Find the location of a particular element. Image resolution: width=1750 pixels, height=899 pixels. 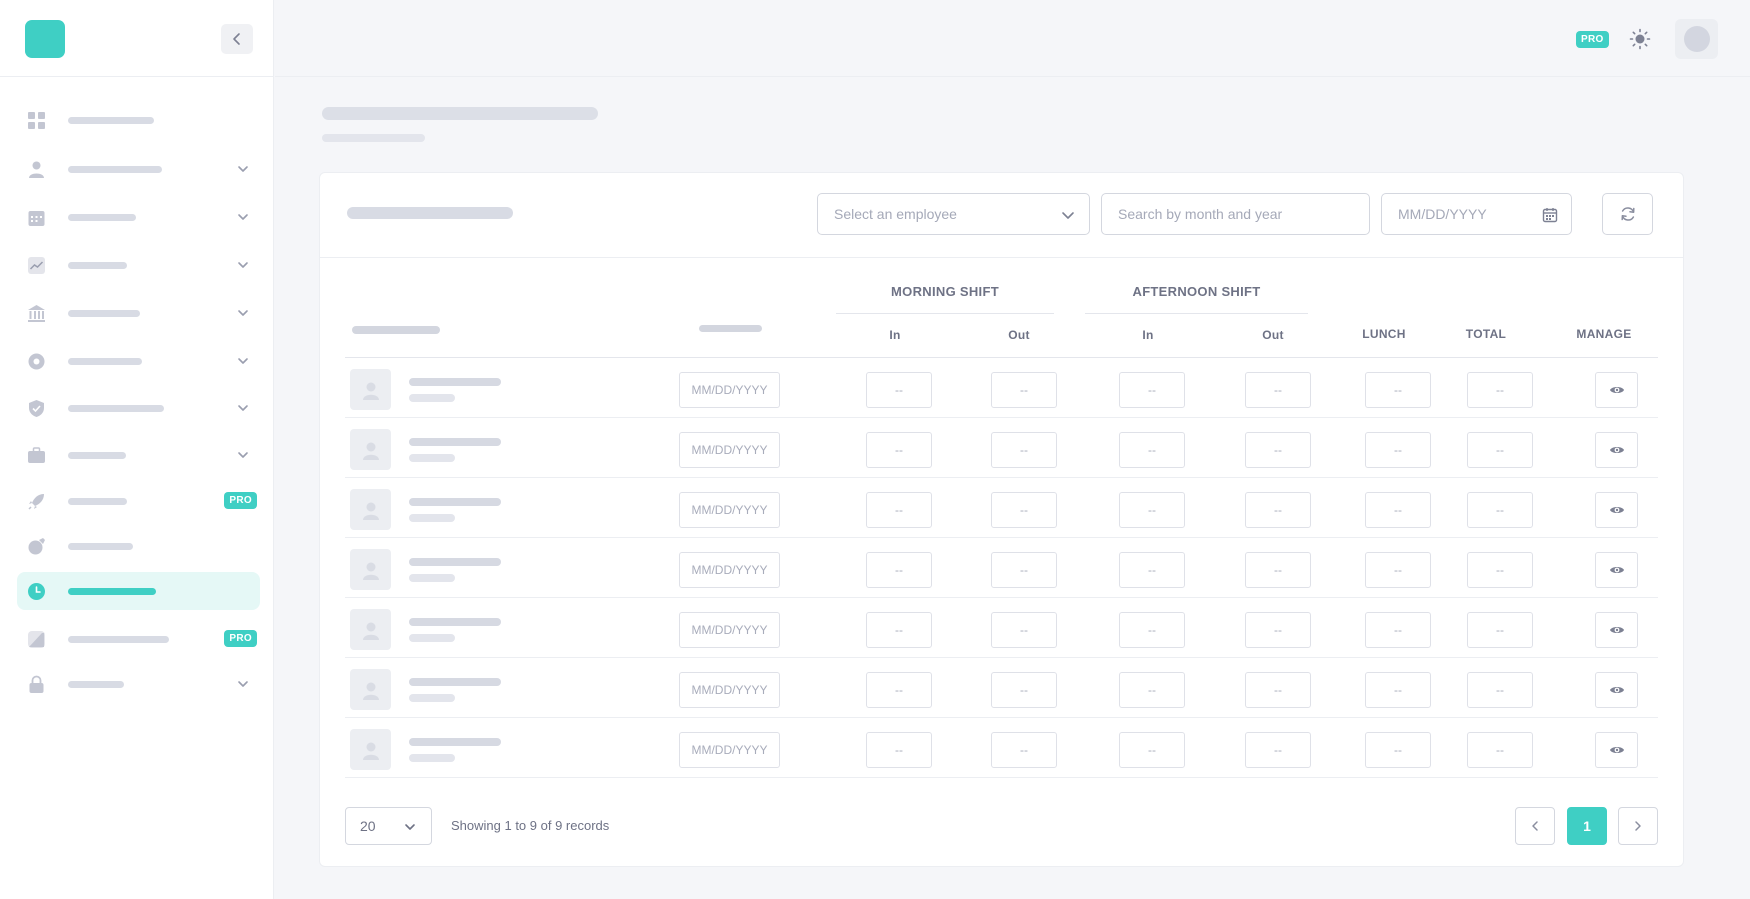

month-year-search-input: Search by month and year is located at coordinates (1235, 214).